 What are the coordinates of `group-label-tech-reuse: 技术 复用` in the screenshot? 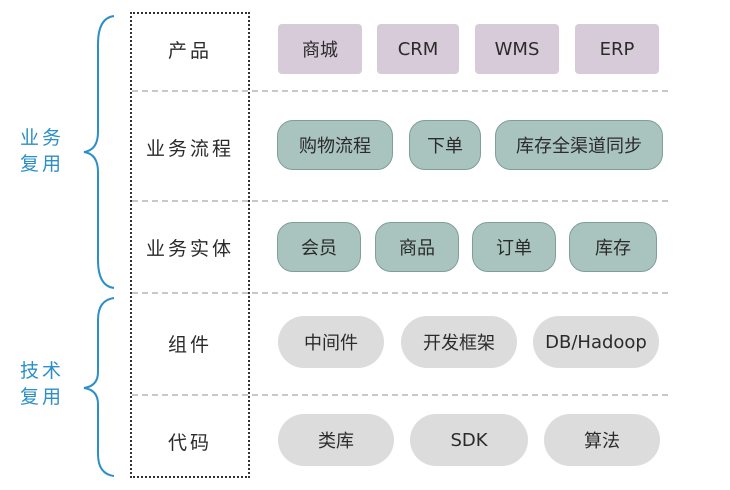 It's located at (41, 384).